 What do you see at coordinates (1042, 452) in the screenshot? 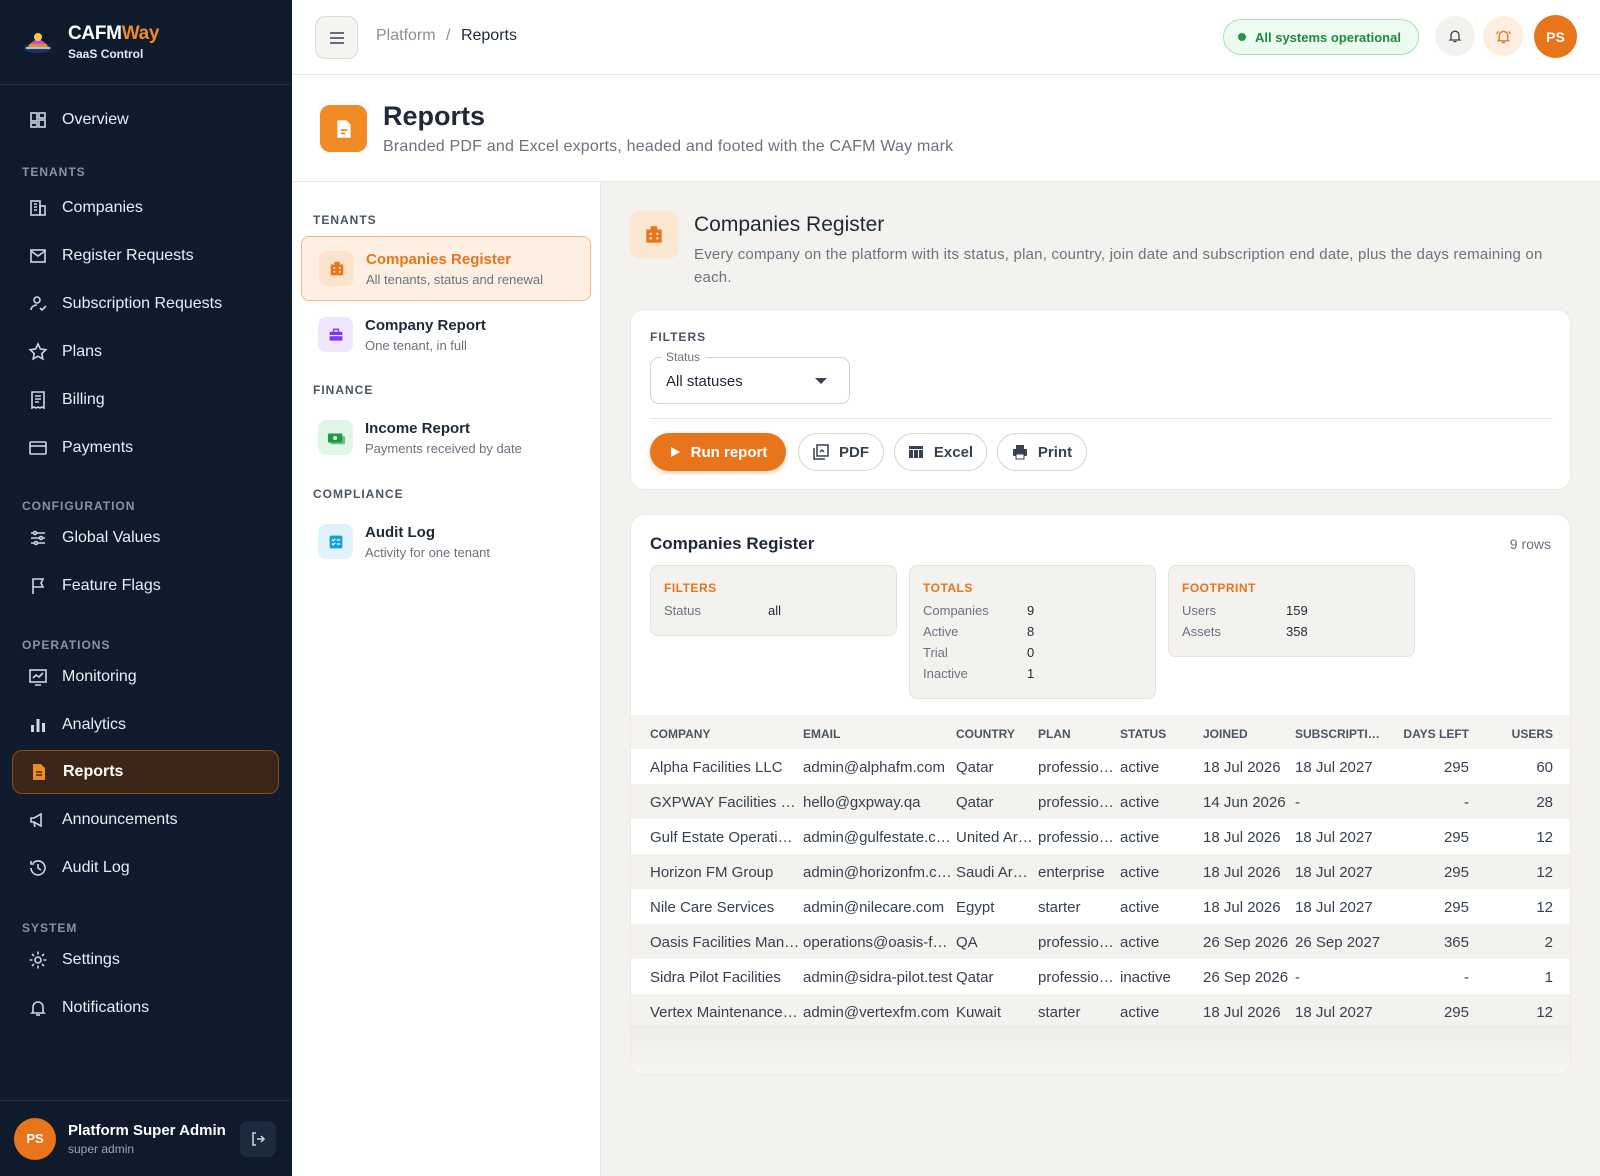
I see `print-button: Print` at bounding box center [1042, 452].